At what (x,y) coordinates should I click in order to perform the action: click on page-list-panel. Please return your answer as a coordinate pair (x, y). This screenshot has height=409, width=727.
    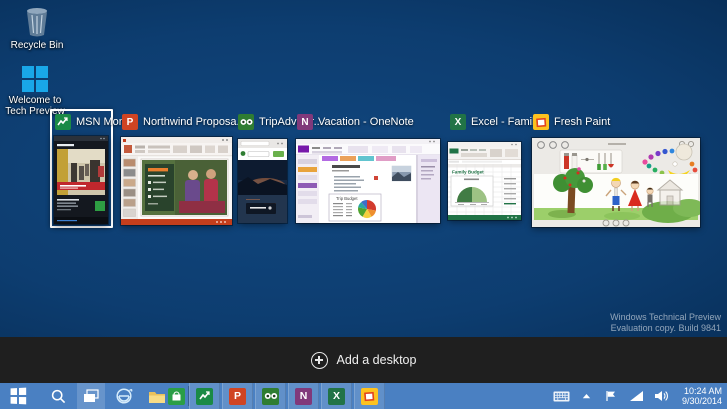
    Looking at the image, I should click on (429, 189).